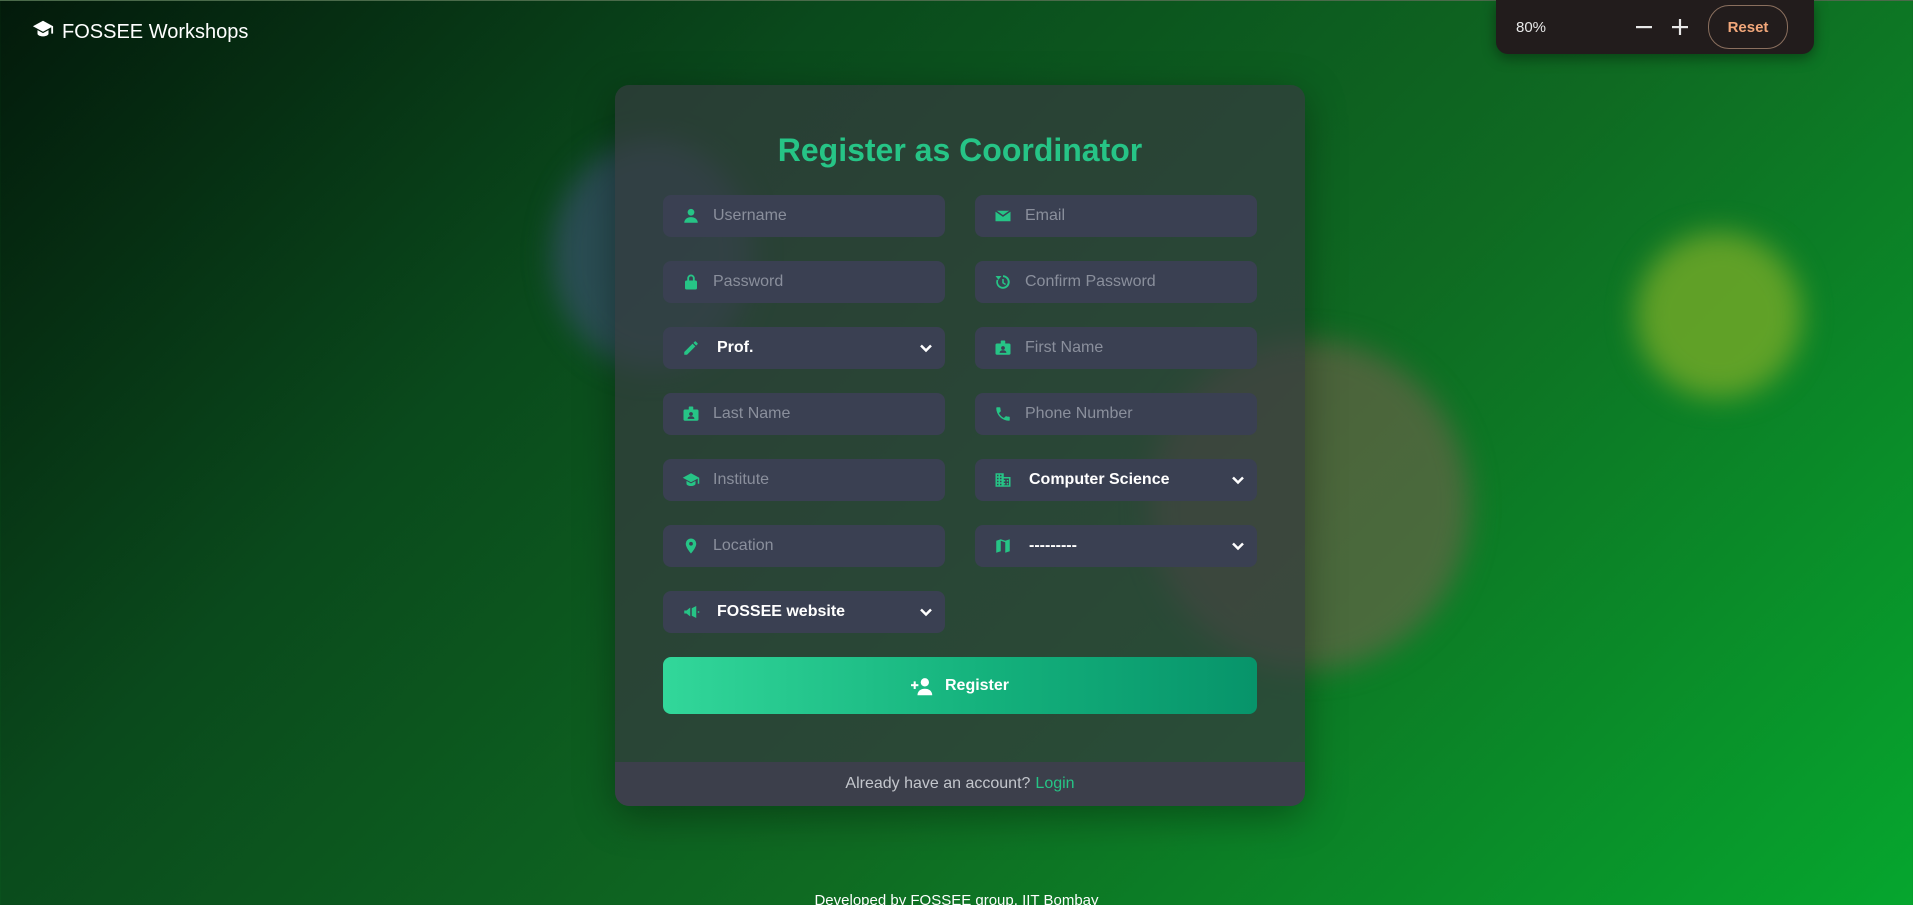 Image resolution: width=1913 pixels, height=905 pixels. Describe the element at coordinates (752, 413) in the screenshot. I see `last-name-placeholder: Last Name` at that location.